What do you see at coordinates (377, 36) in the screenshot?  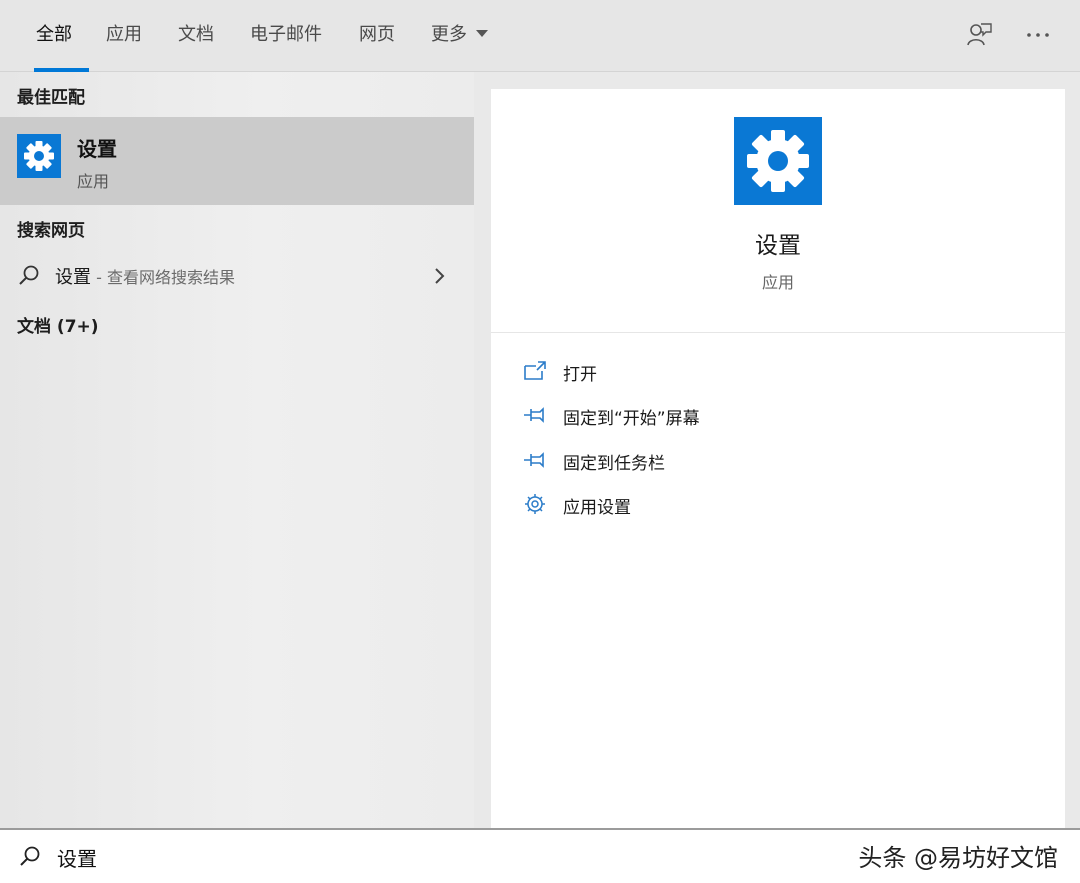 I see `tab-web: 网页` at bounding box center [377, 36].